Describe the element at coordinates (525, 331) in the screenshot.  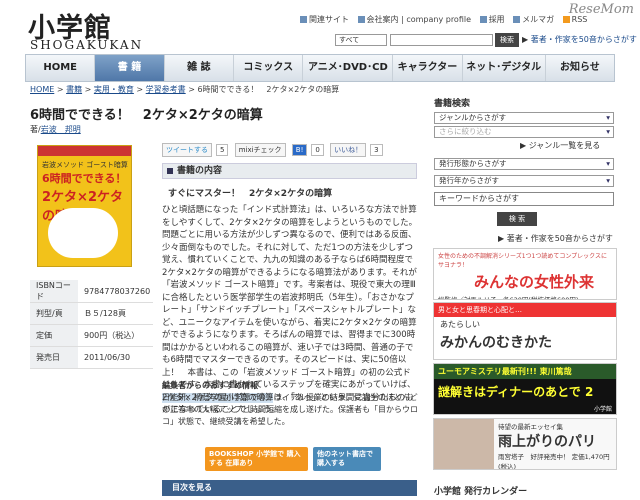
I see `ad-mikan: 男と女と思春期と心配と… あたらしい みかんのむきかた` at that location.